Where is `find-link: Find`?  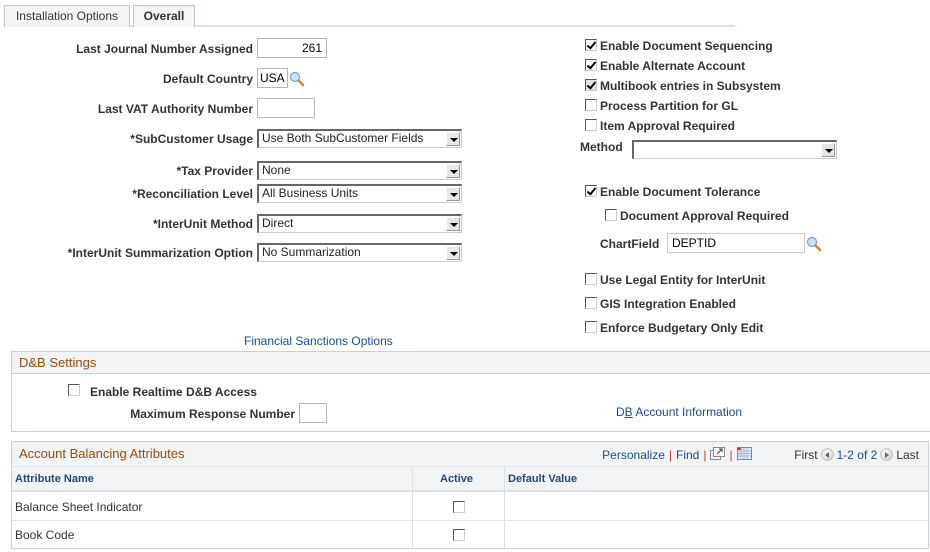 find-link: Find is located at coordinates (687, 455).